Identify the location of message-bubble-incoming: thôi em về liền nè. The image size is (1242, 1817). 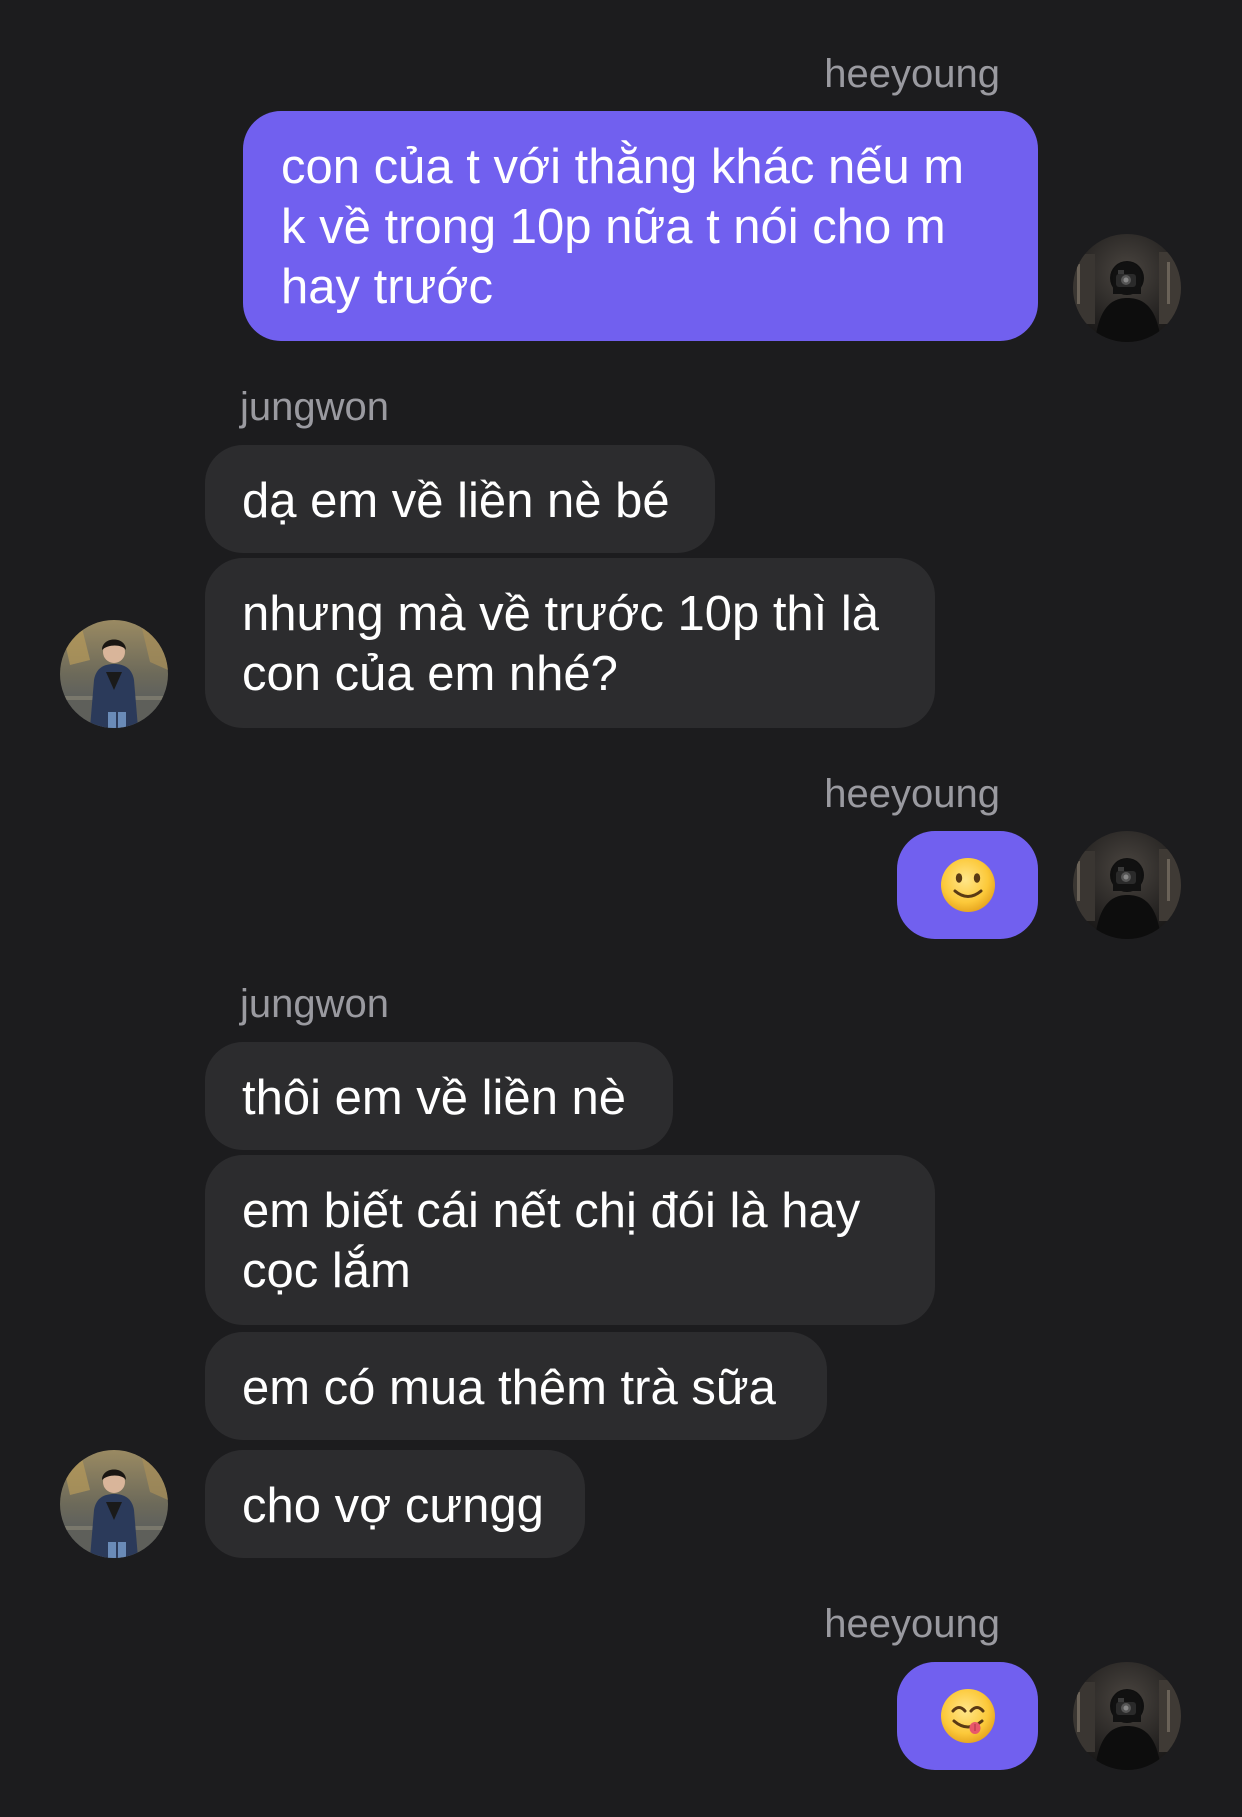
(439, 1096).